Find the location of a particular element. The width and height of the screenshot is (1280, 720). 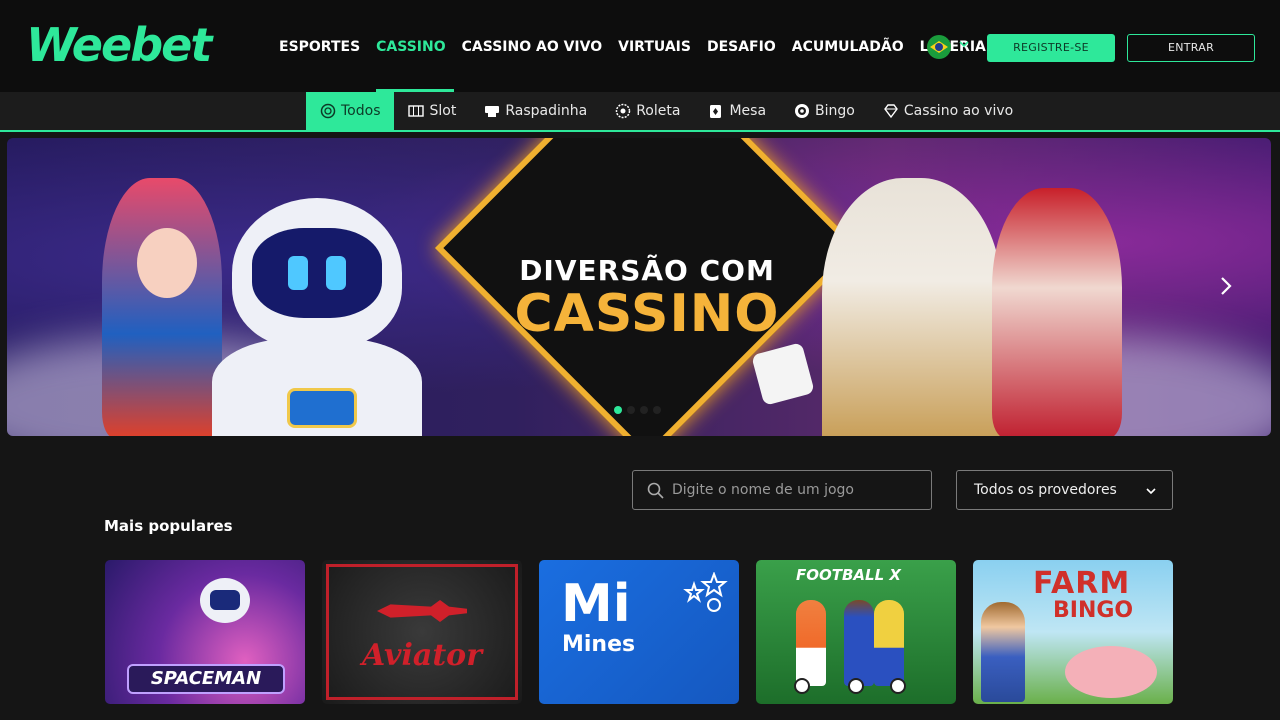

provider-selected-label: Todos os provedores is located at coordinates (1045, 490).